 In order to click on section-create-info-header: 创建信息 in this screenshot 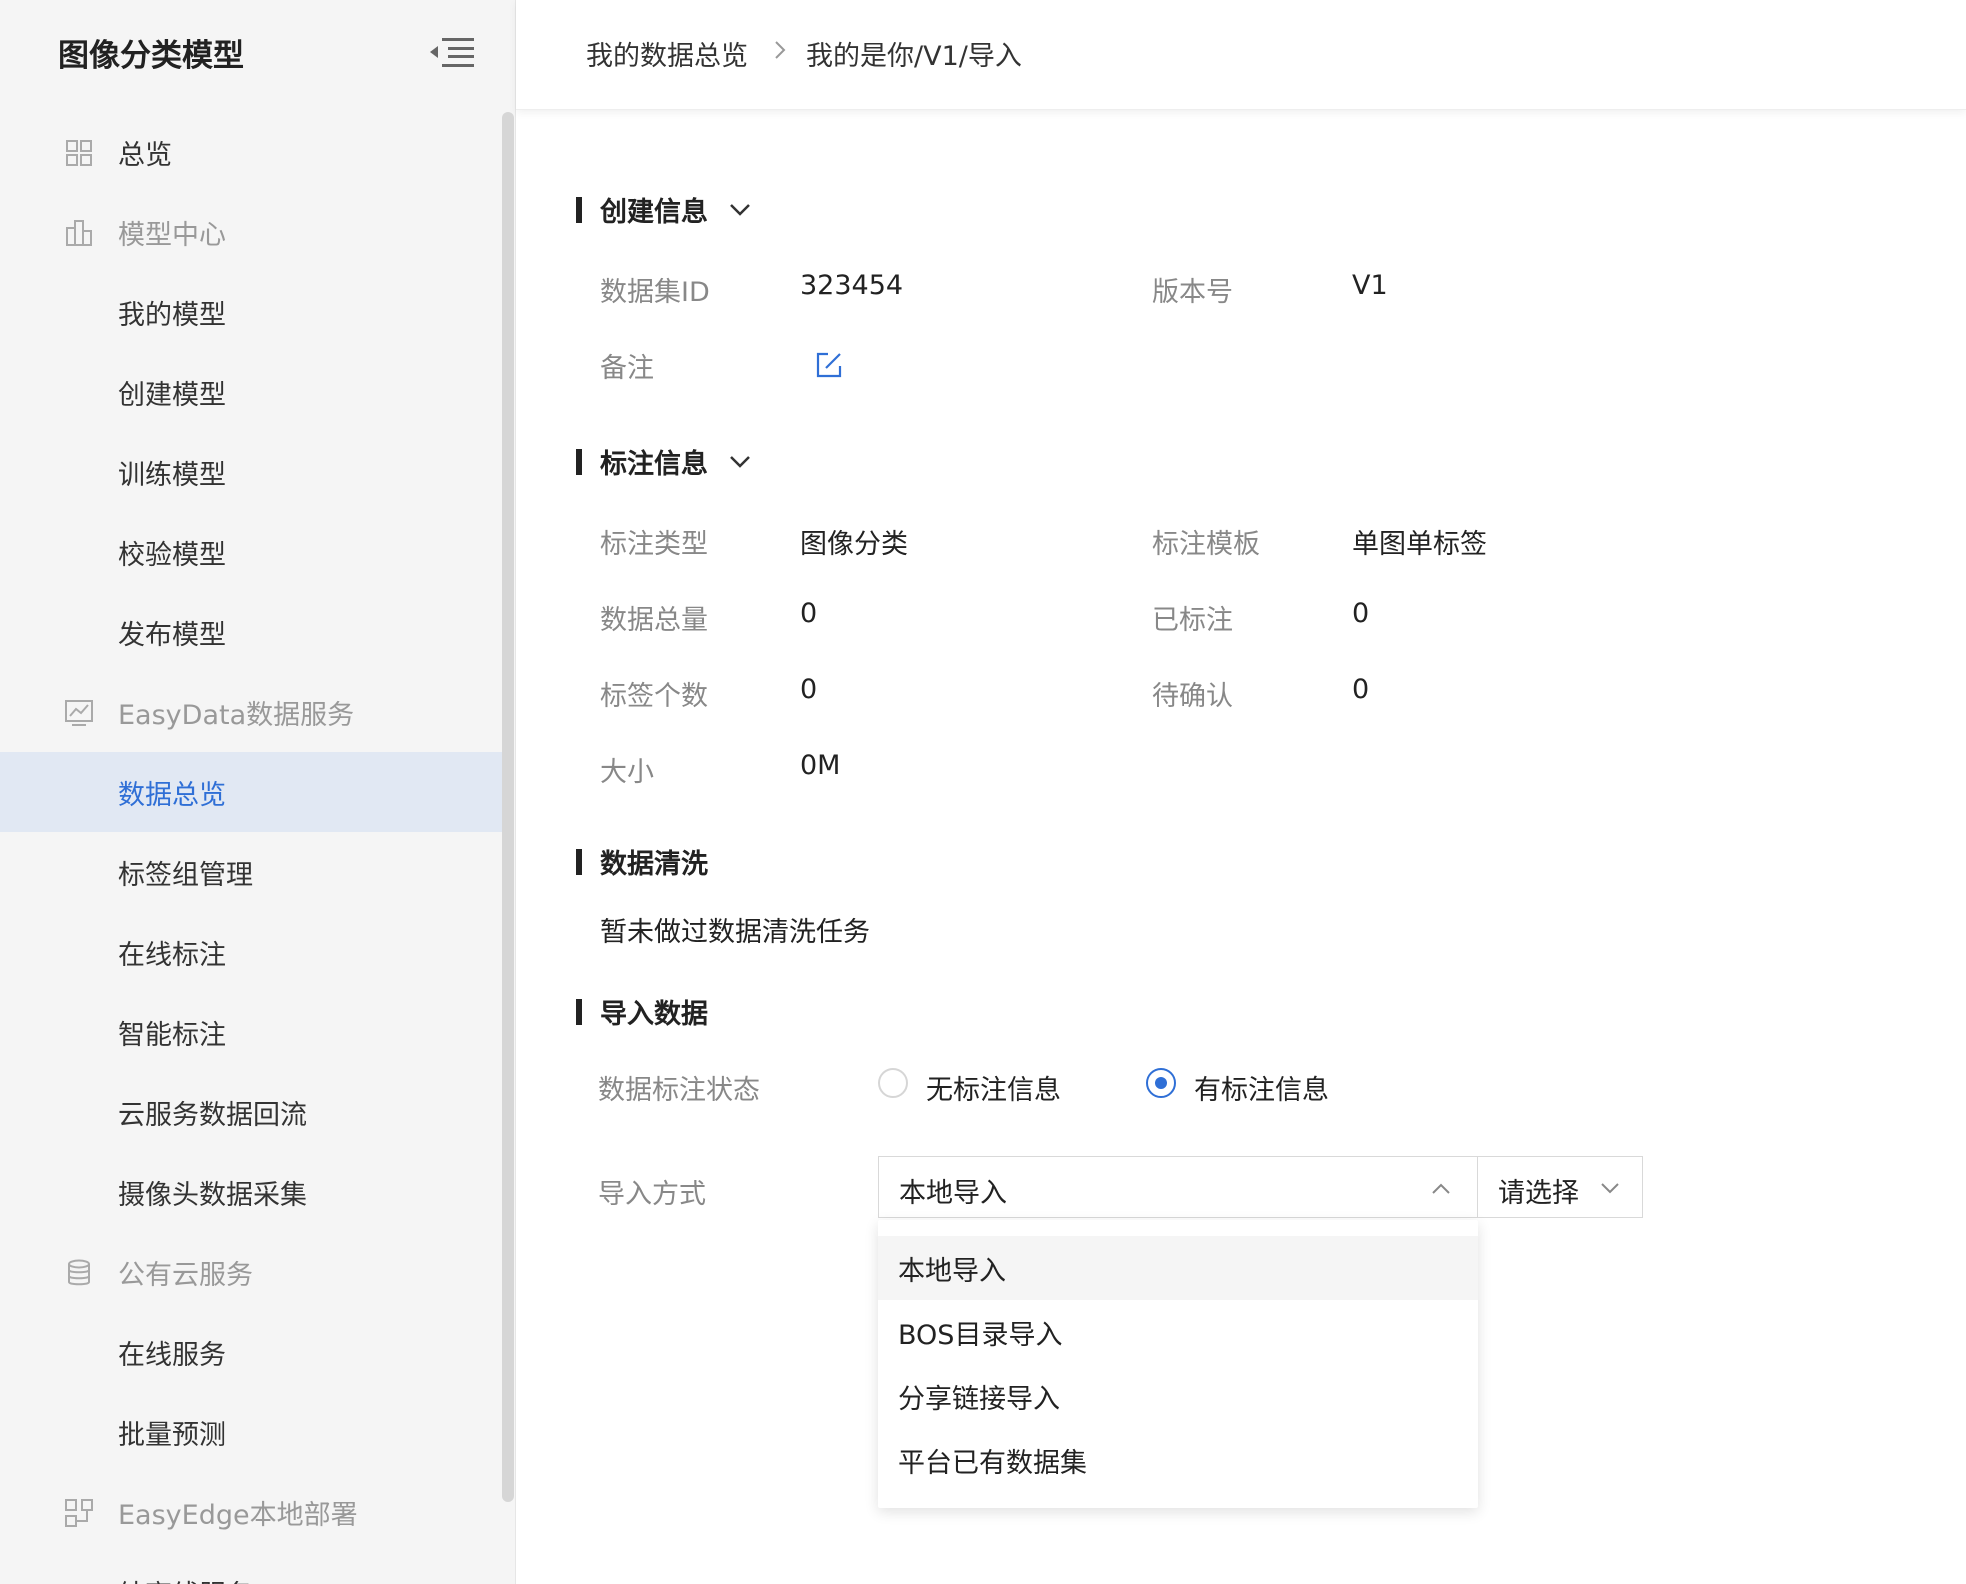, I will do `click(664, 209)`.